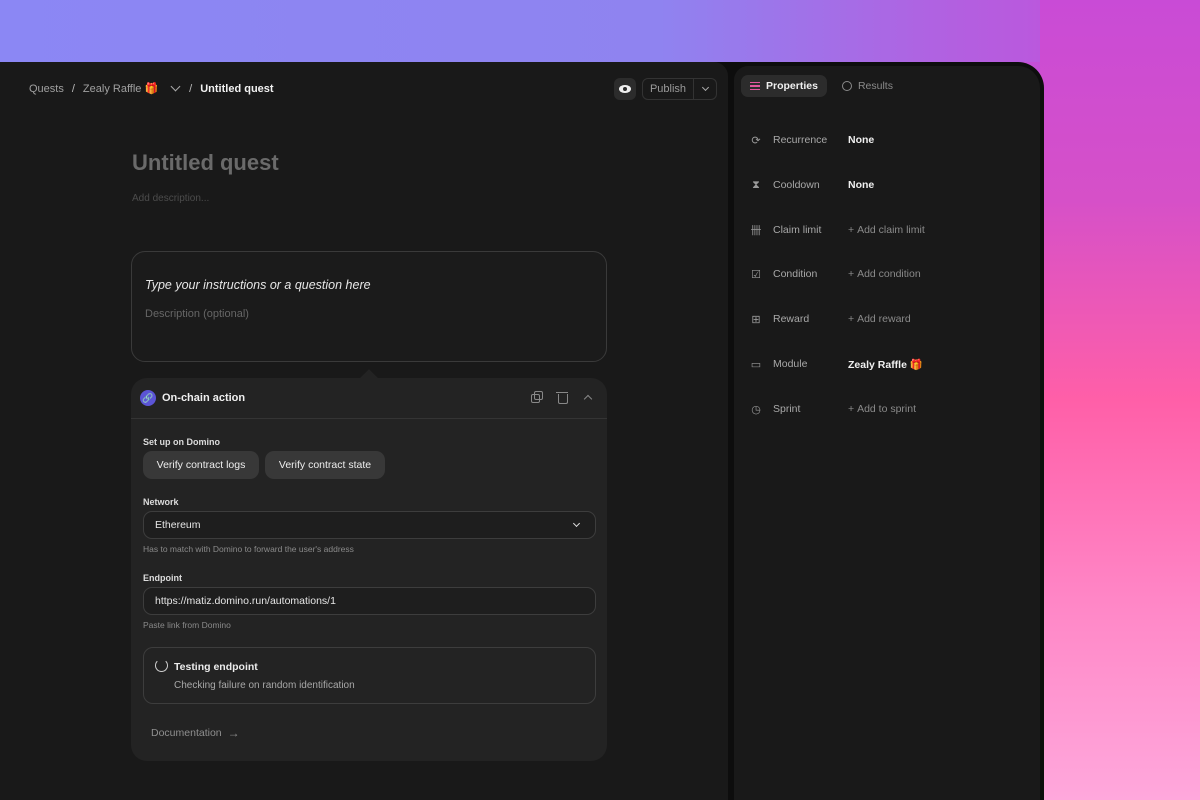 The image size is (1200, 800). What do you see at coordinates (756, 231) in the screenshot?
I see `tally-icon: 卌` at bounding box center [756, 231].